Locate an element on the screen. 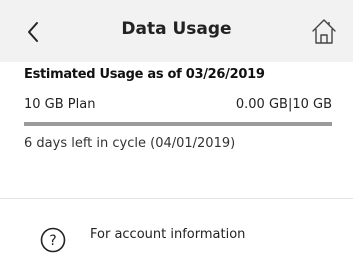 The width and height of the screenshot is (353, 271). page-title: Data Usage is located at coordinates (176, 29).